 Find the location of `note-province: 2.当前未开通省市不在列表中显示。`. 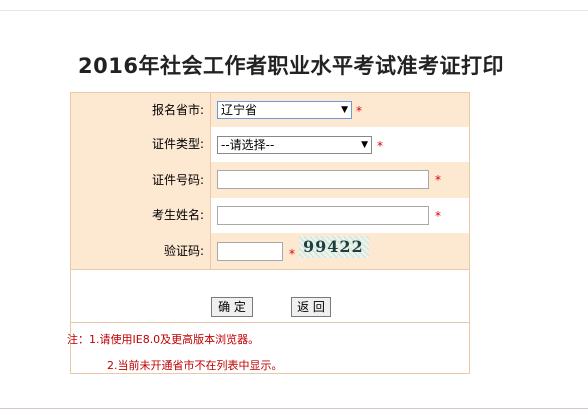

note-province: 2.当前未开通省市不在列表中显示。 is located at coordinates (195, 365).